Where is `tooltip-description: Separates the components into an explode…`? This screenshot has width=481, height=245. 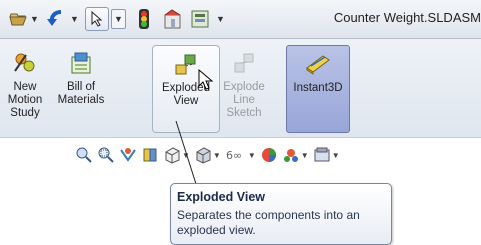 tooltip-description: Separates the components into an explode… is located at coordinates (268, 222).